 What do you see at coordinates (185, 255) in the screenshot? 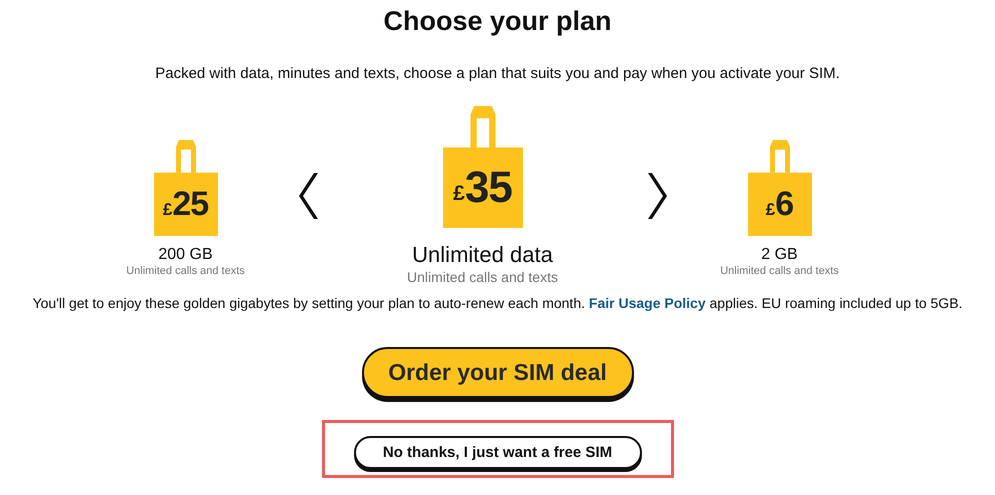
I see `data-allowance: 200 GB` at bounding box center [185, 255].